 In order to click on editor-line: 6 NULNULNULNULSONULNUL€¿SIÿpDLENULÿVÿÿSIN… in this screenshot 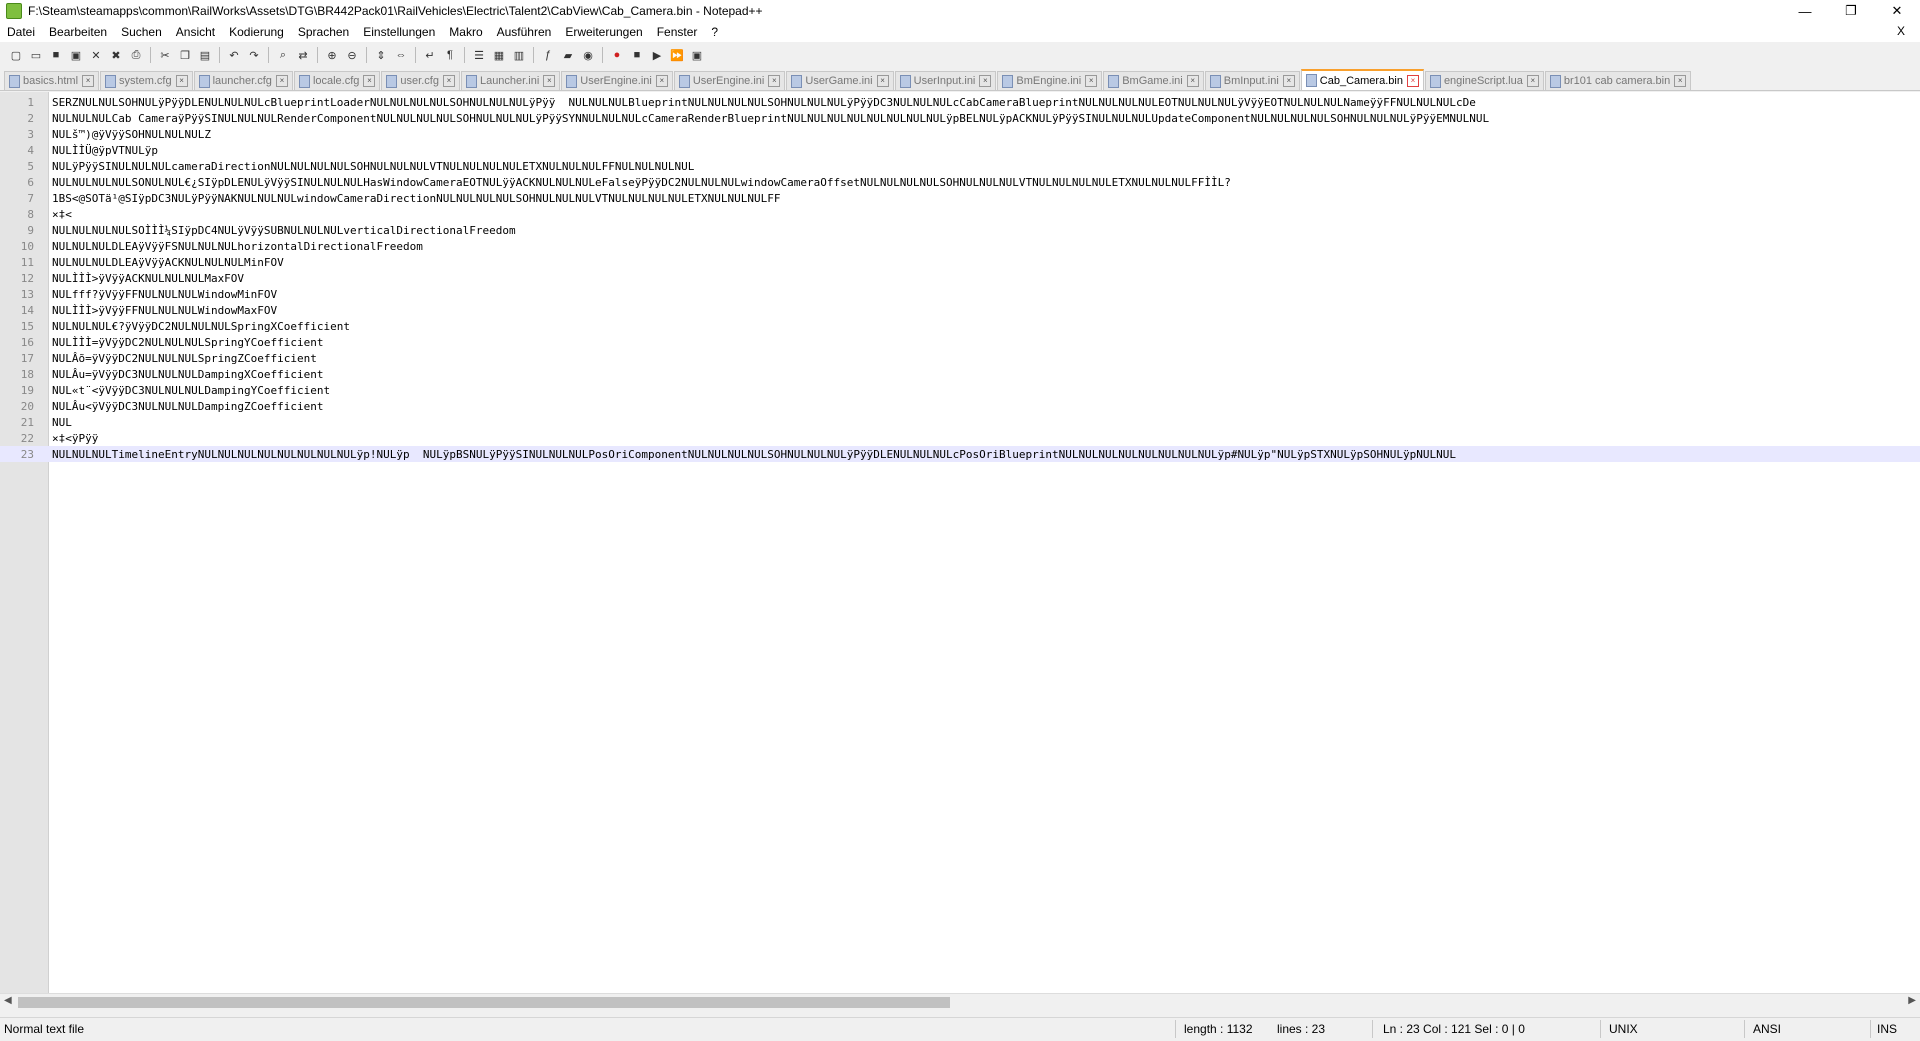, I will do `click(960, 182)`.